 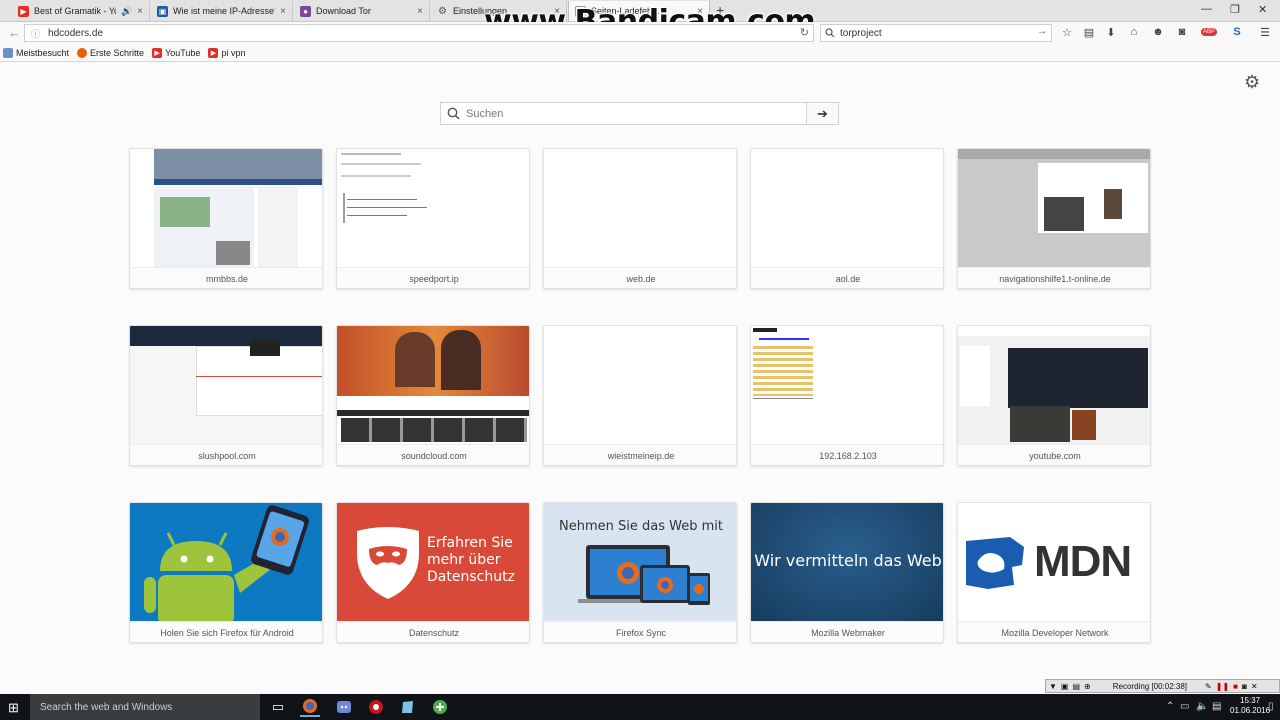 I want to click on bookmark-erste-schritte: Erste Schritte, so click(x=111, y=52).